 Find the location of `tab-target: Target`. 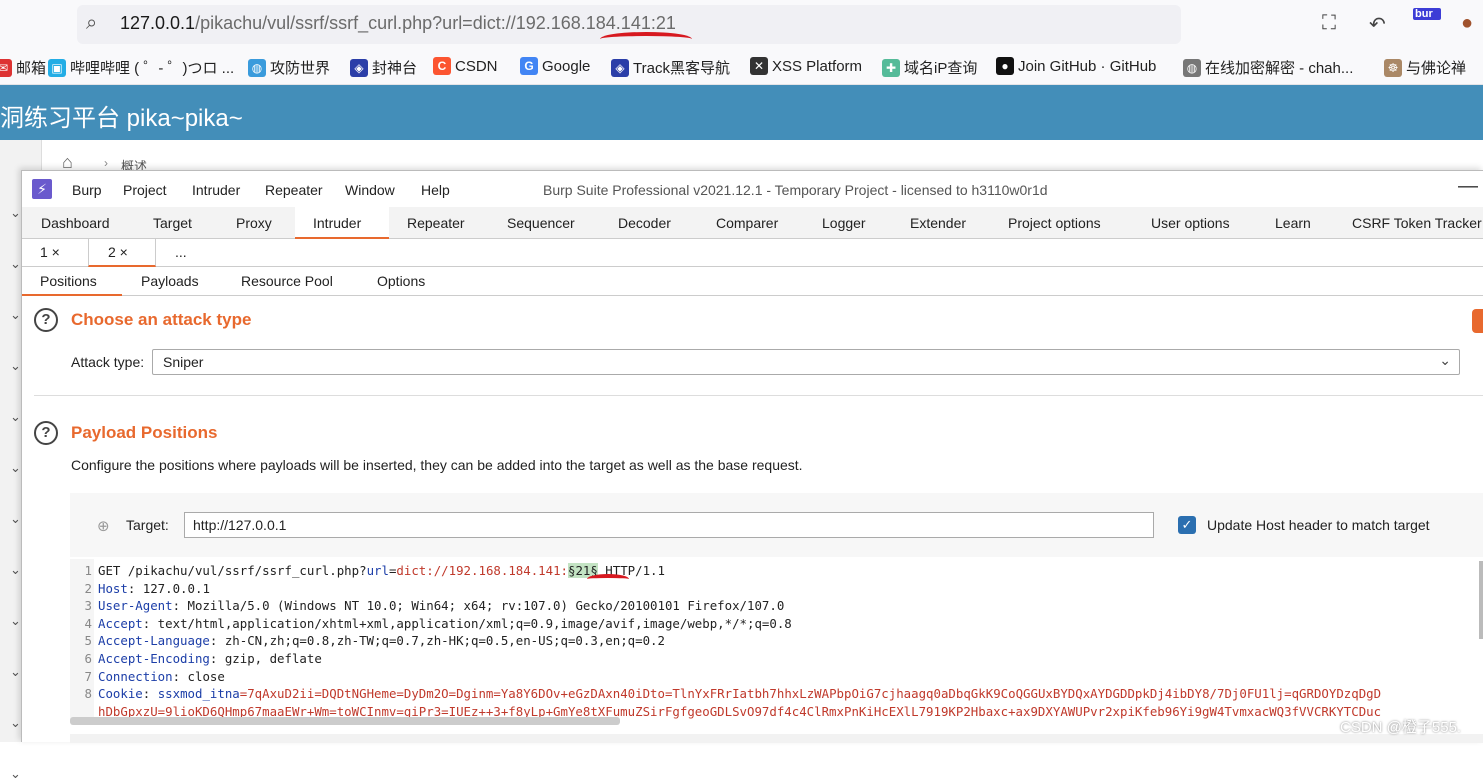

tab-target: Target is located at coordinates (172, 223).